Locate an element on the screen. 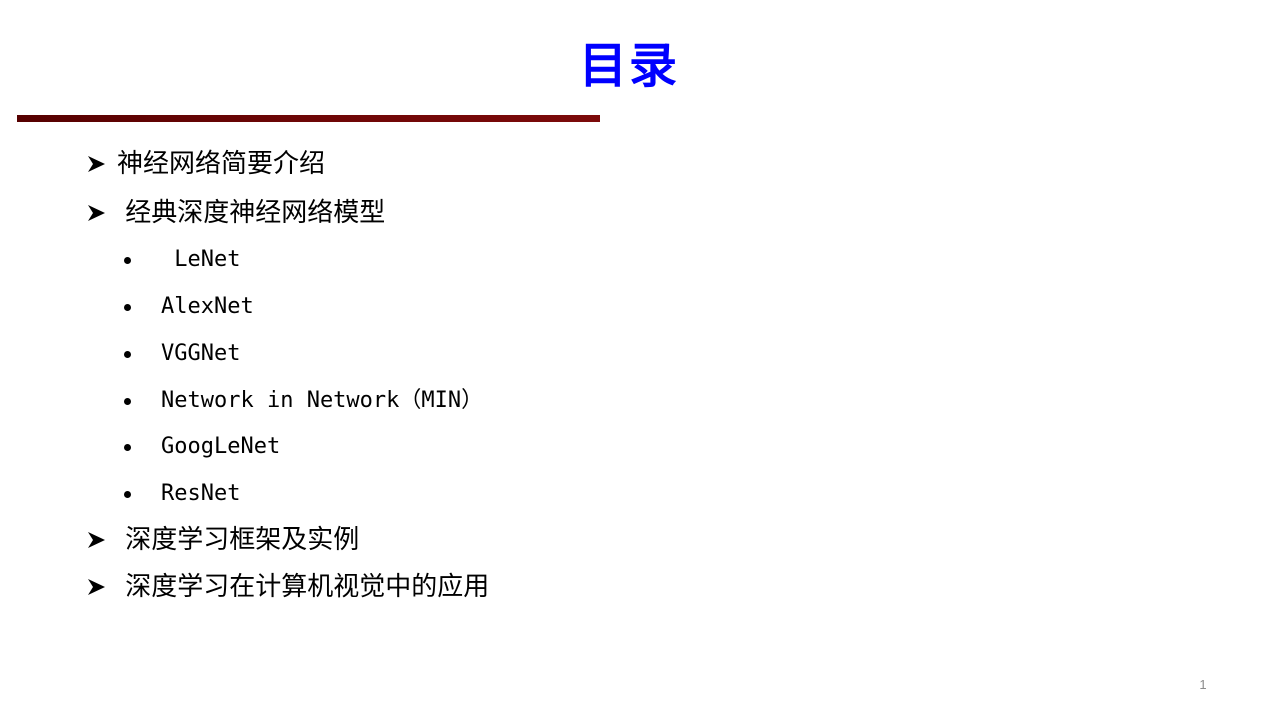 This screenshot has height=720, width=1280. outline-subitem-label: AlexNet is located at coordinates (207, 306).